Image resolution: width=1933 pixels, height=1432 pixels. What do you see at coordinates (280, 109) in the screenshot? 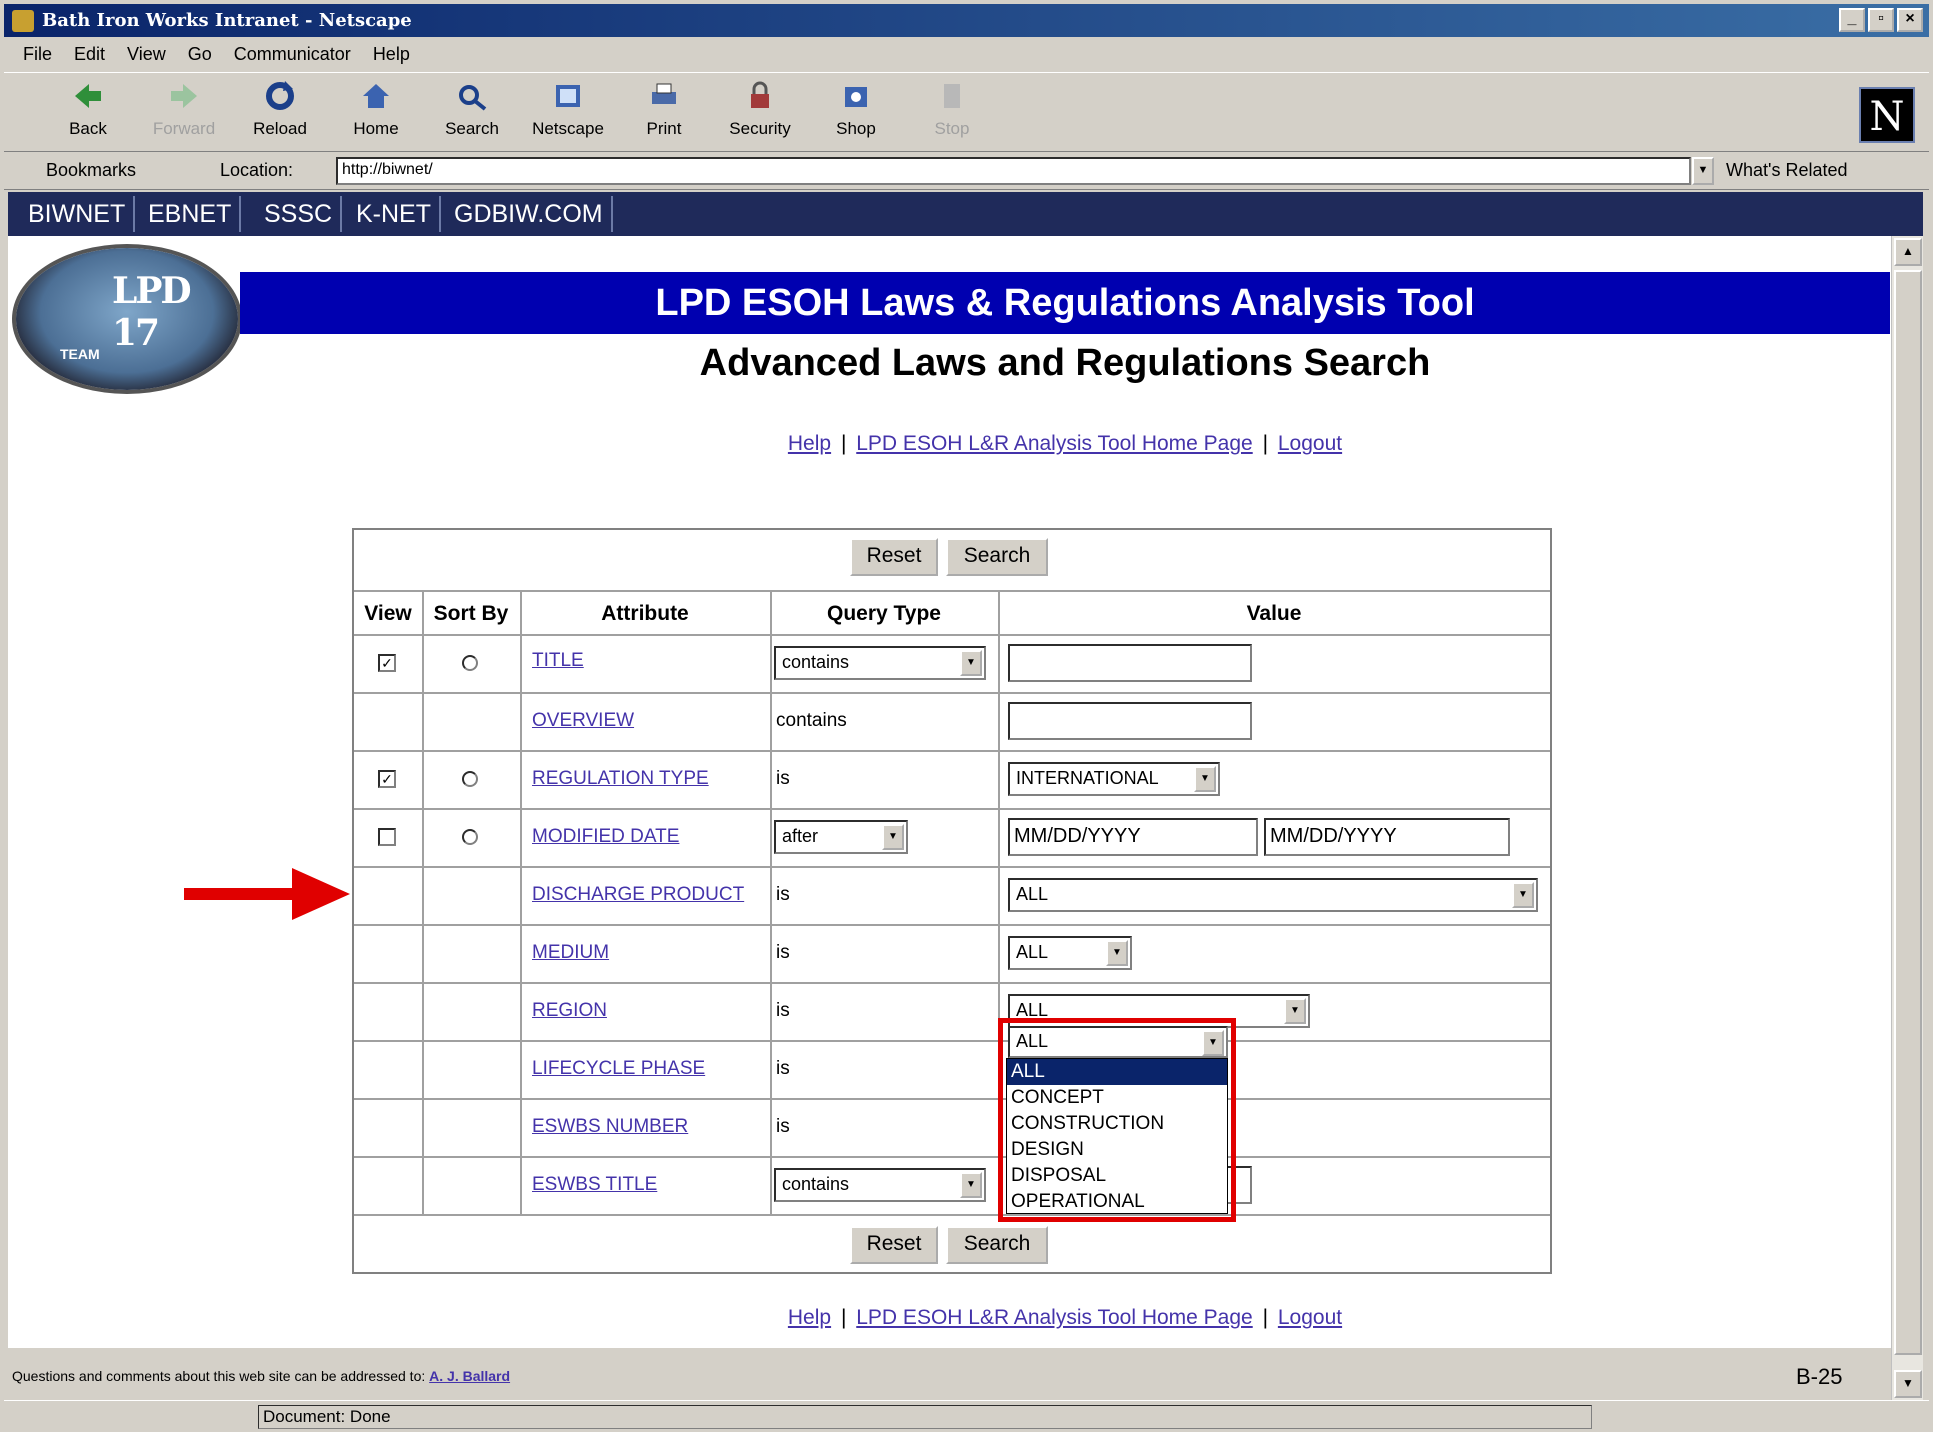
I see `reload-button: Reload` at bounding box center [280, 109].